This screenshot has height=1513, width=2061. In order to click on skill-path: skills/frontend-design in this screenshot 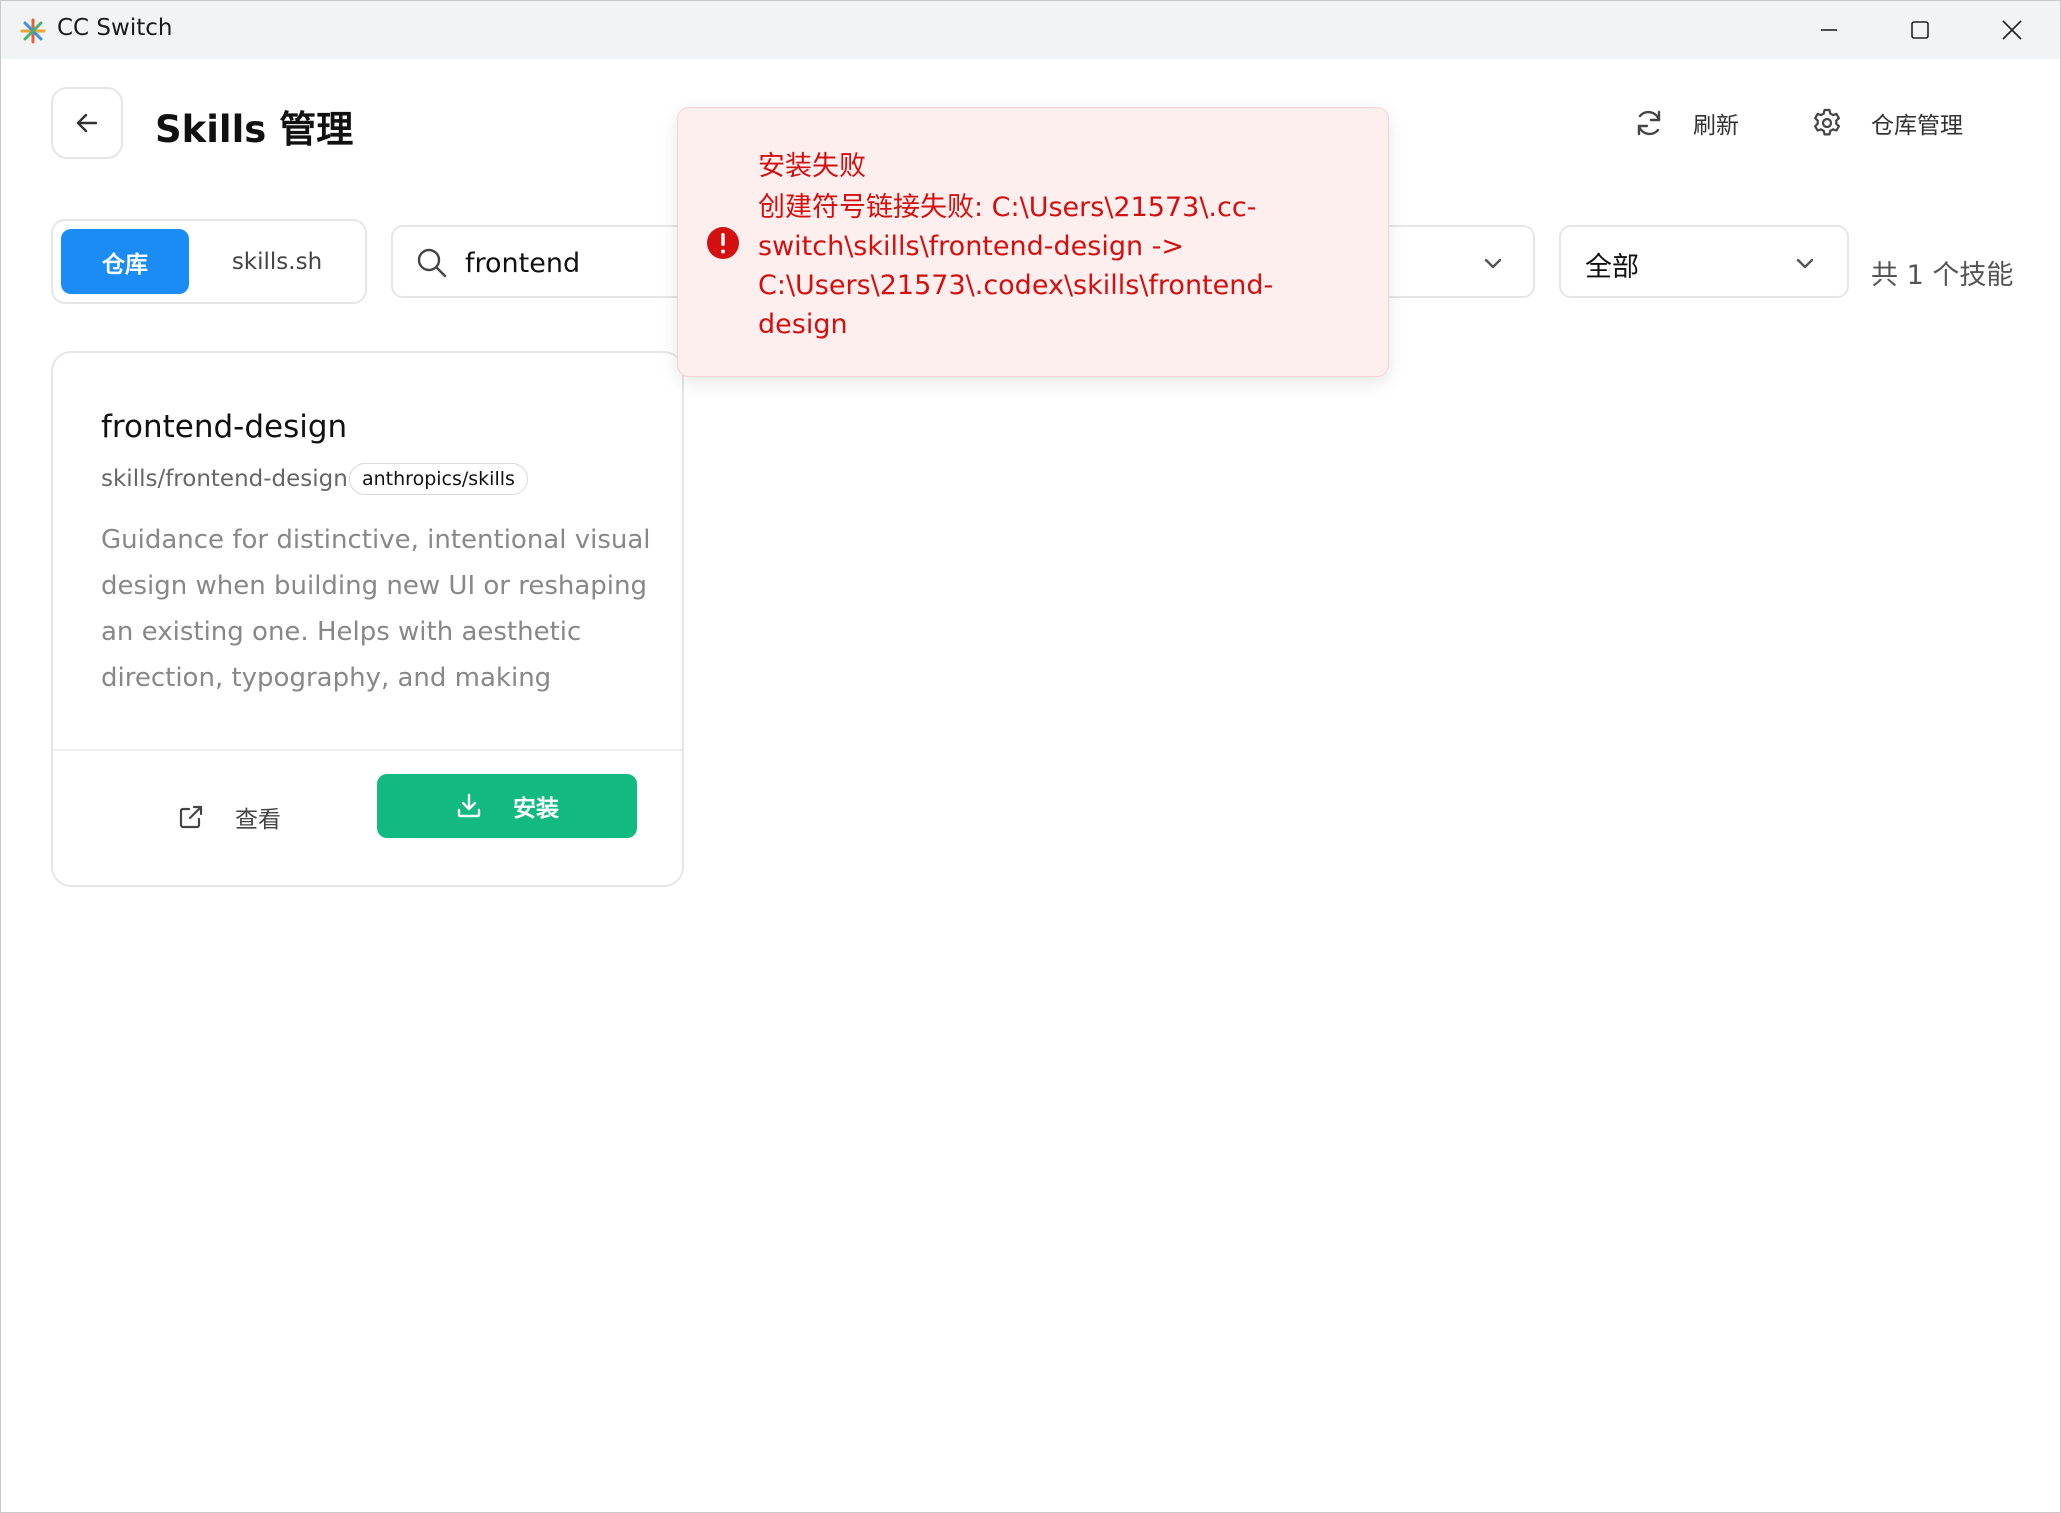, I will do `click(224, 479)`.